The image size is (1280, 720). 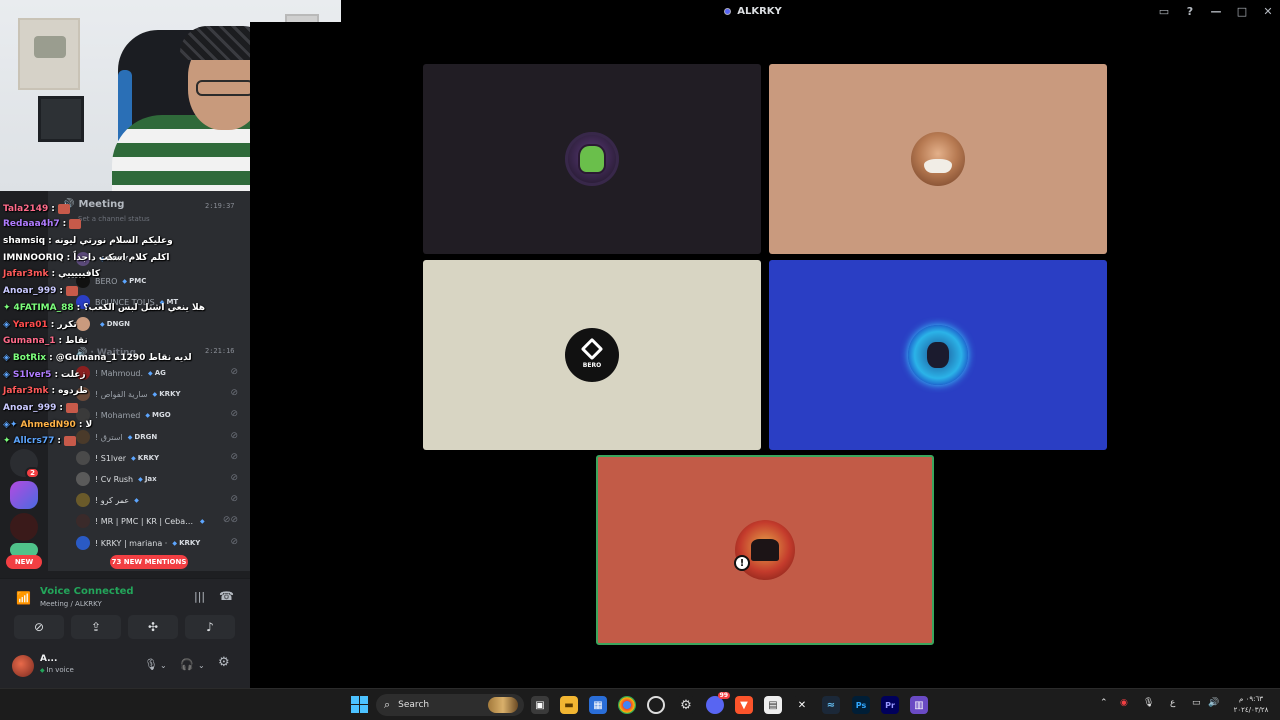 What do you see at coordinates (39, 627) in the screenshot?
I see `camera-off-button: ⊘` at bounding box center [39, 627].